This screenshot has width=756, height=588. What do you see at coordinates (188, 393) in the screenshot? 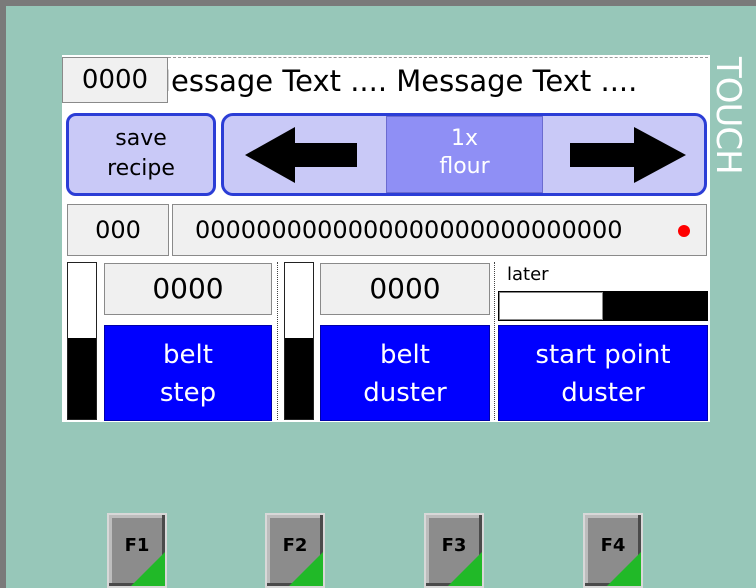
I see `belt-step-label-line2: step` at bounding box center [188, 393].